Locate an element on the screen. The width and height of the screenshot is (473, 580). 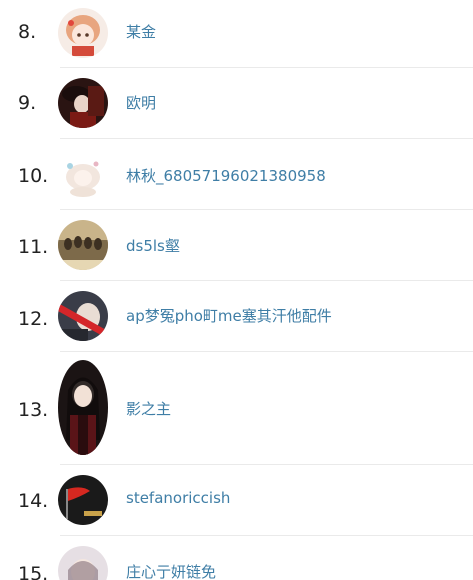
user-name-link: 欧明 is located at coordinates (141, 102).